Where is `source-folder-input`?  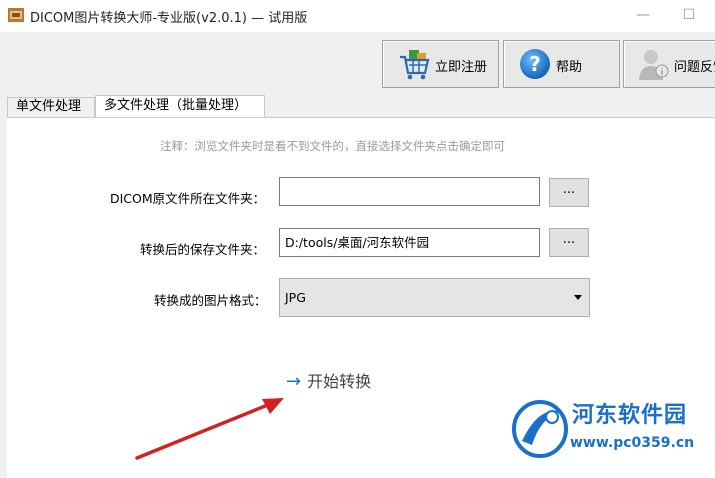
source-folder-input is located at coordinates (409, 191).